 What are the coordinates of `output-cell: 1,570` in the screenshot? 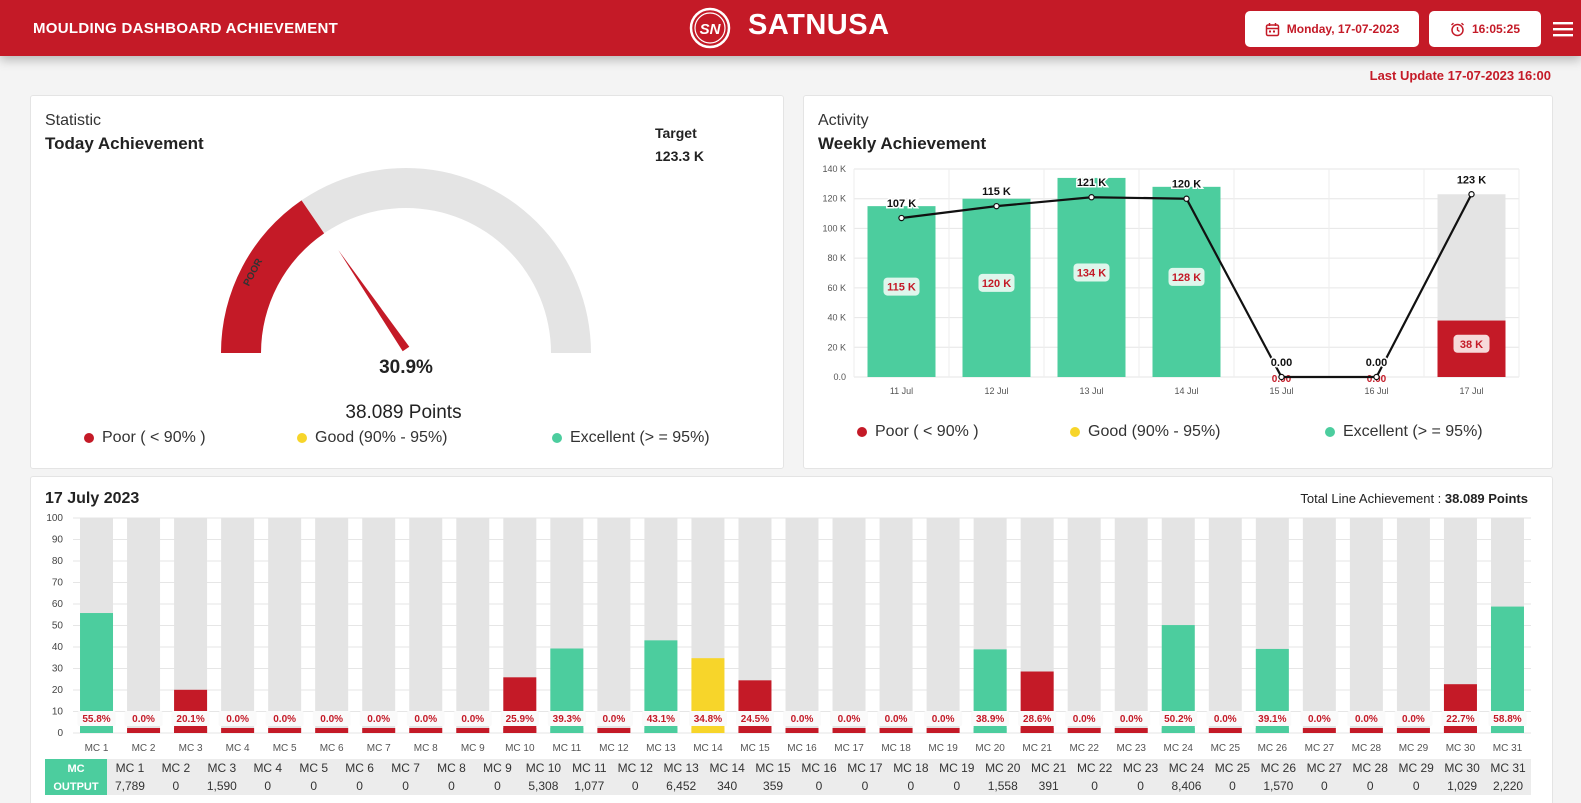 It's located at (1278, 786).